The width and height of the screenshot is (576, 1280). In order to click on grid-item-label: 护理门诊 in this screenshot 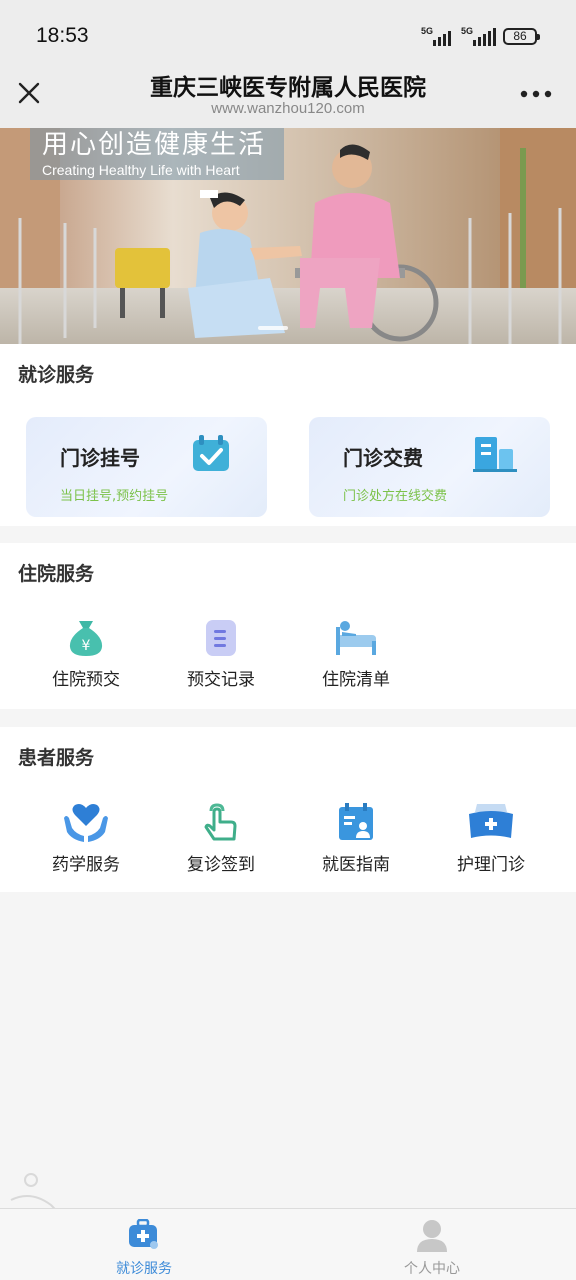, I will do `click(491, 865)`.